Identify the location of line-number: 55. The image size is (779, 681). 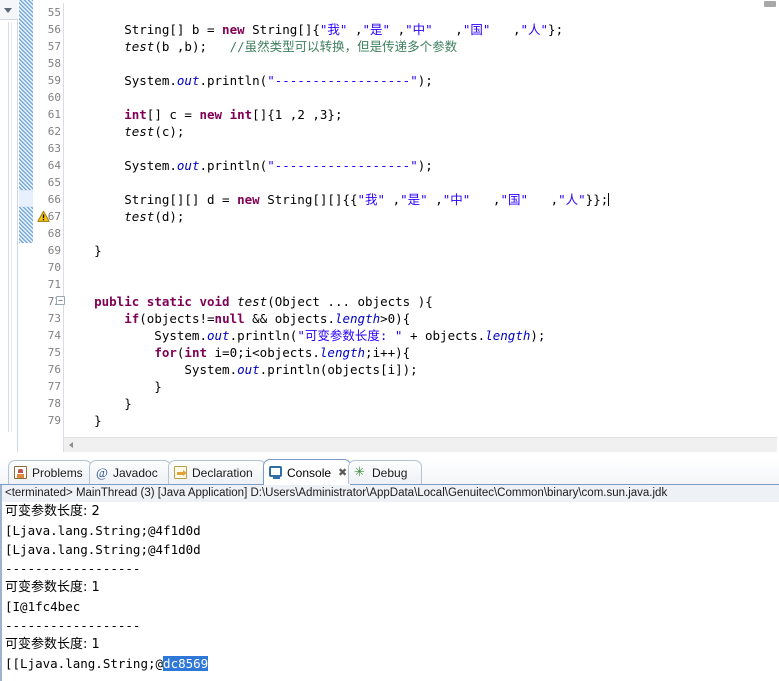
(54, 12).